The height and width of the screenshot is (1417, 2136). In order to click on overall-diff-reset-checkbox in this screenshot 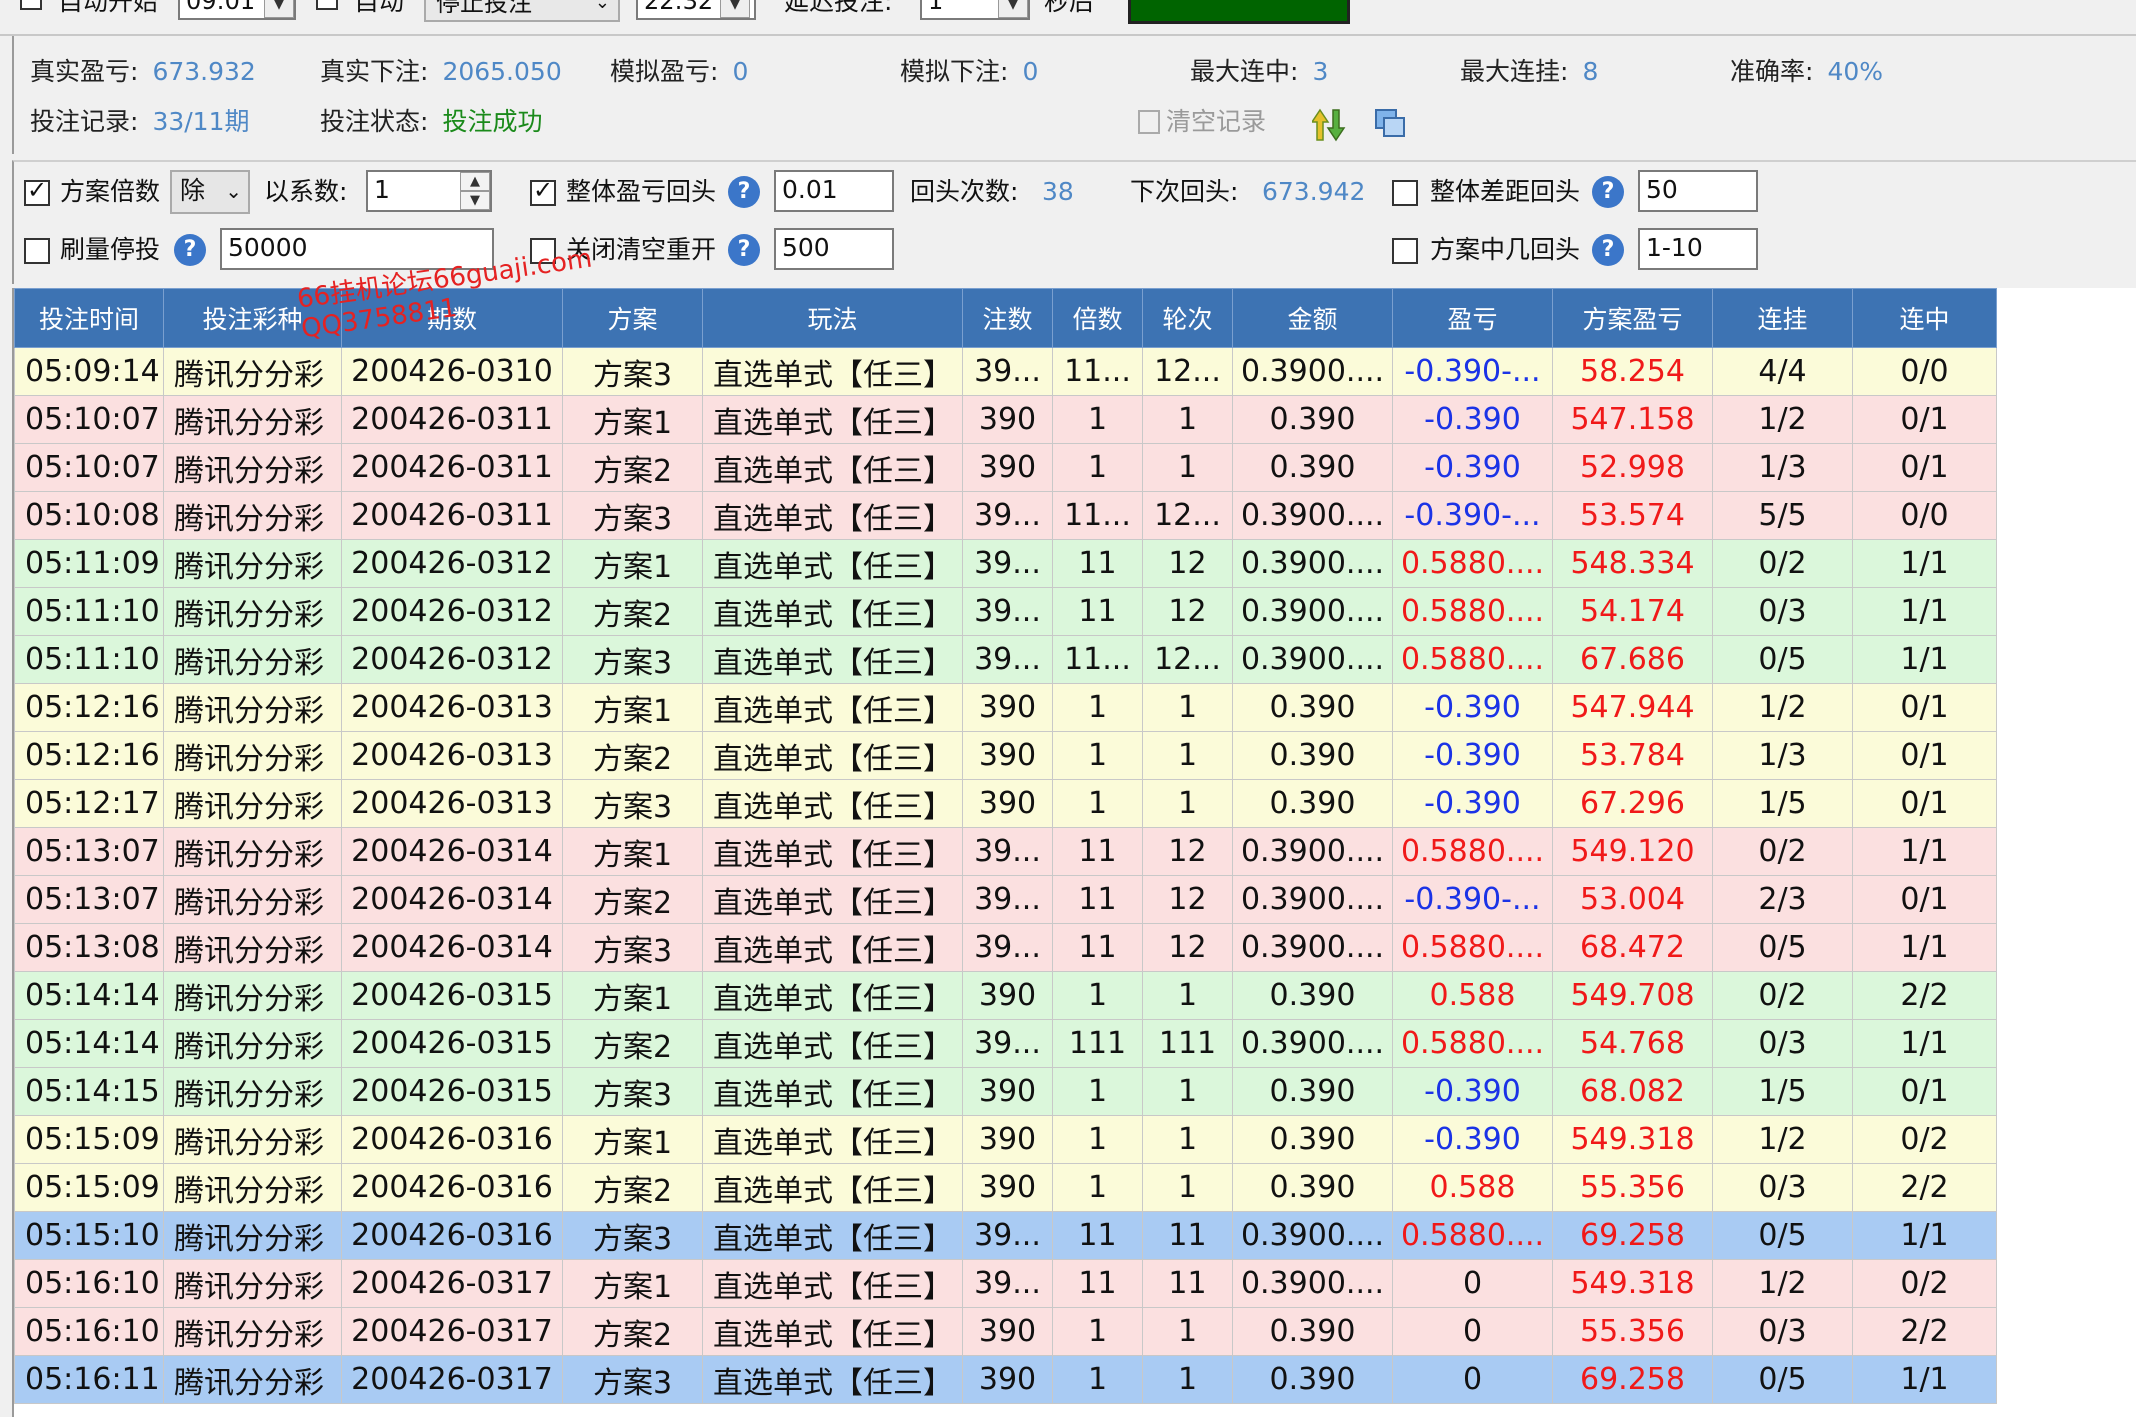, I will do `click(1405, 193)`.